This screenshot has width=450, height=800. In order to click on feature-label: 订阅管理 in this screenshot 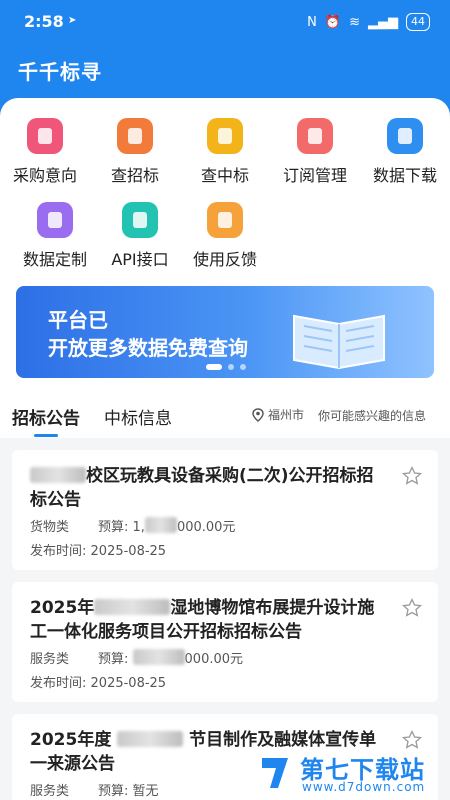, I will do `click(314, 175)`.